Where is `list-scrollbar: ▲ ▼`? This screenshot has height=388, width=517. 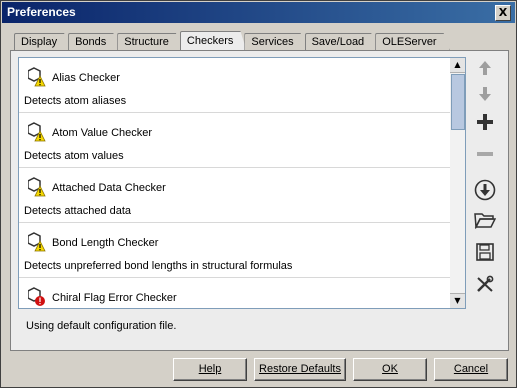
list-scrollbar: ▲ ▼ is located at coordinates (458, 183).